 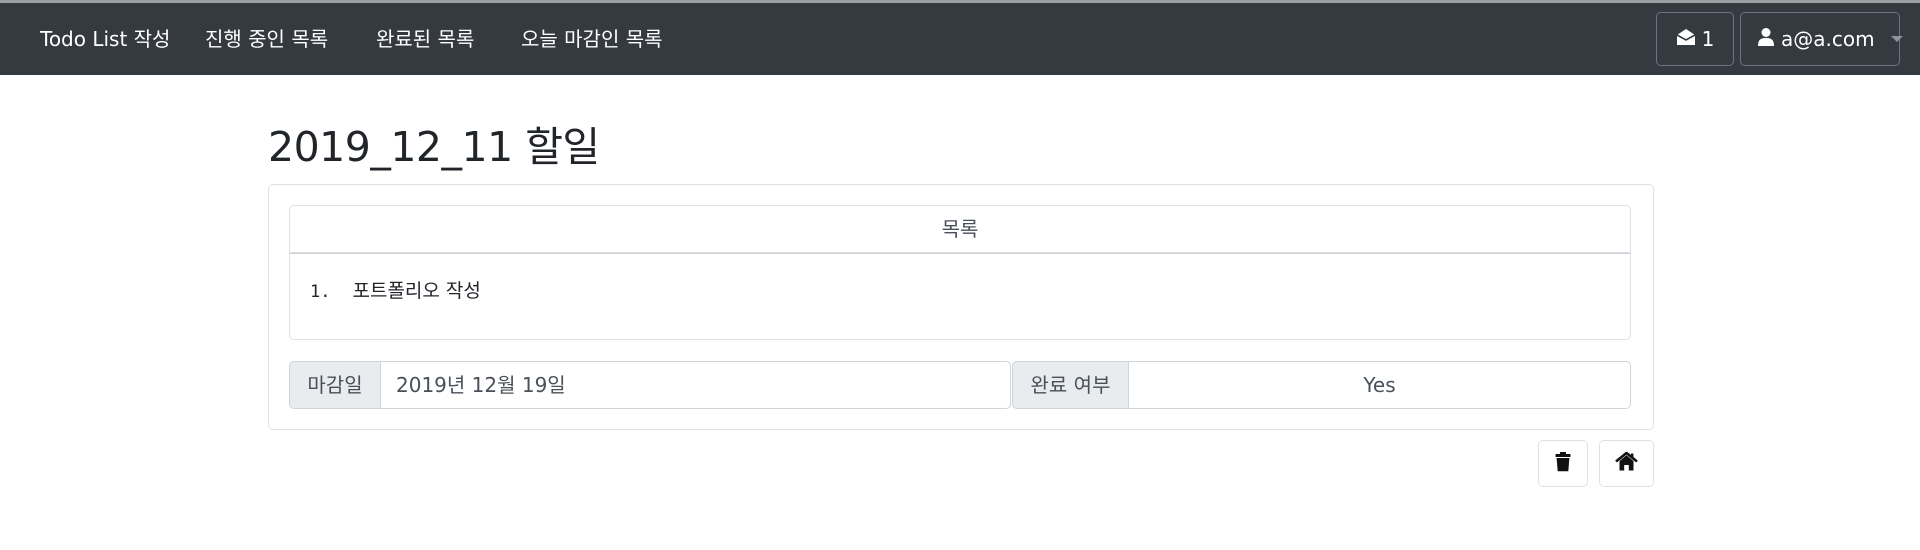 What do you see at coordinates (434, 147) in the screenshot?
I see `page-title: 2019_12_11 할일` at bounding box center [434, 147].